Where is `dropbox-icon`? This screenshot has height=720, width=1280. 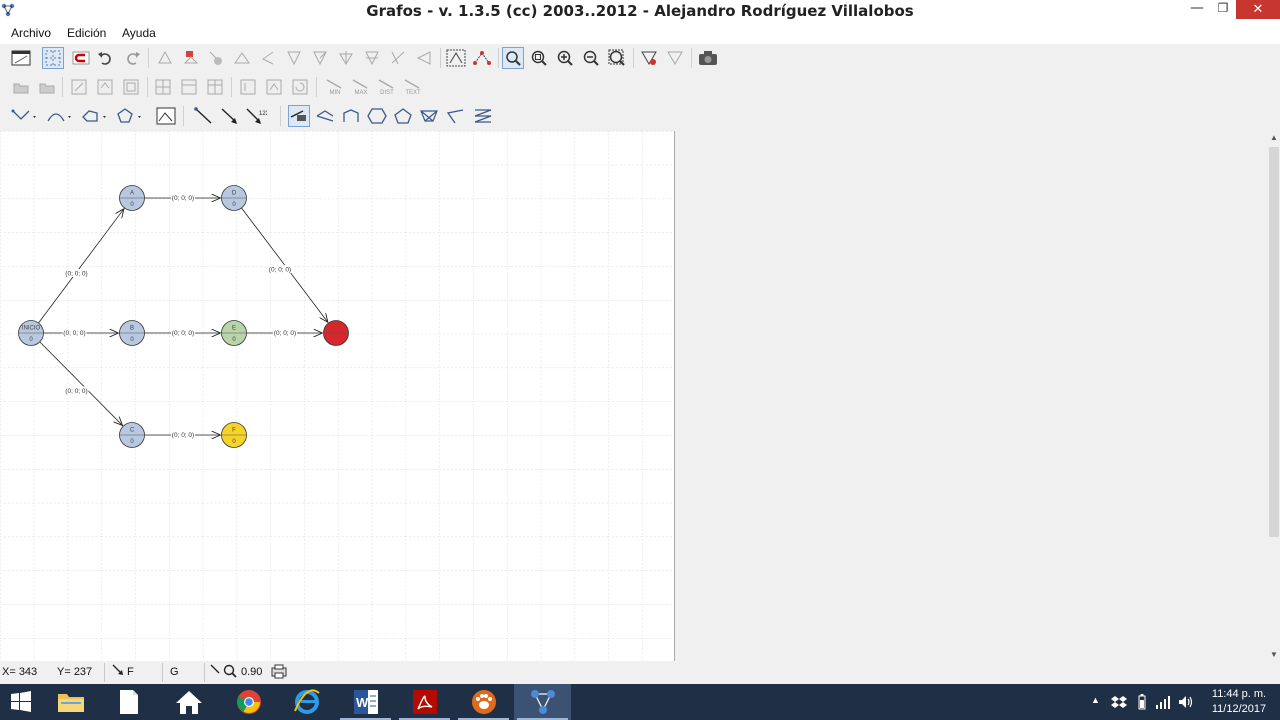
dropbox-icon is located at coordinates (1119, 702).